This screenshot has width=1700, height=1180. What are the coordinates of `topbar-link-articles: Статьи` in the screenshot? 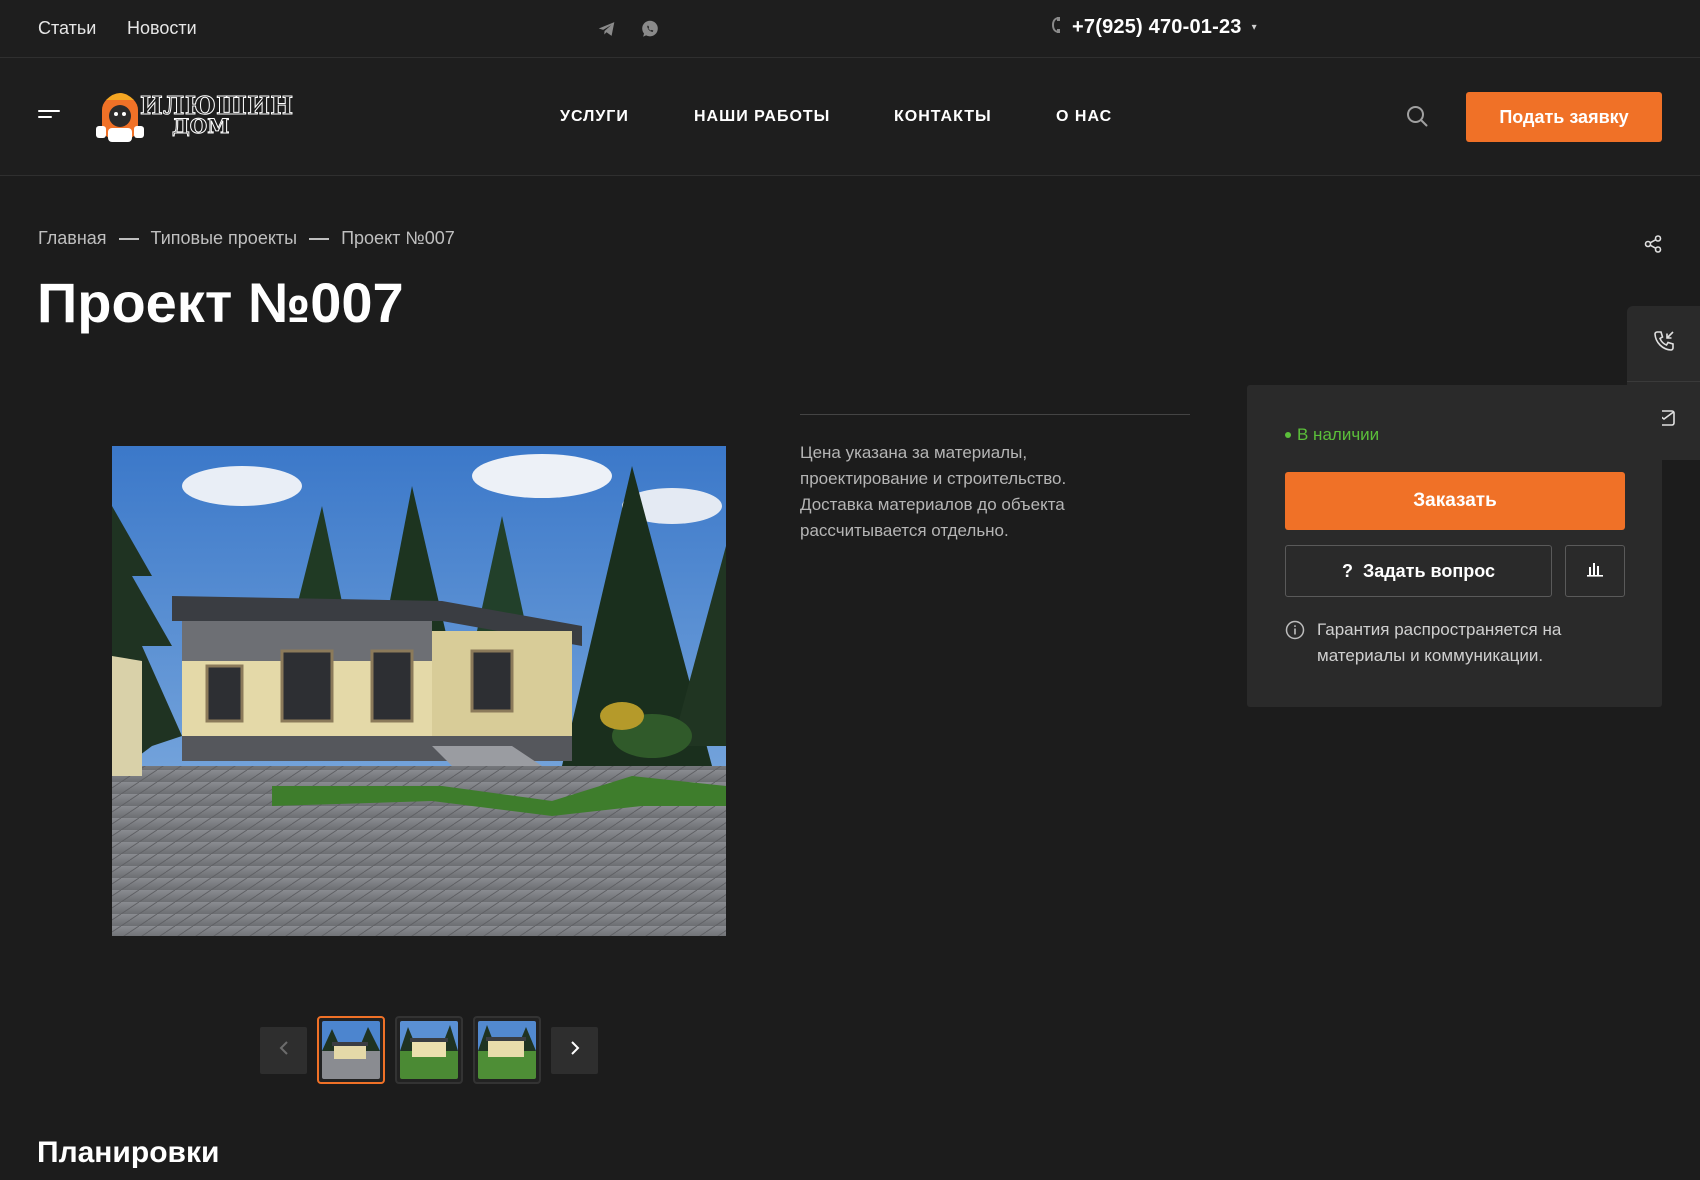 It's located at (67, 28).